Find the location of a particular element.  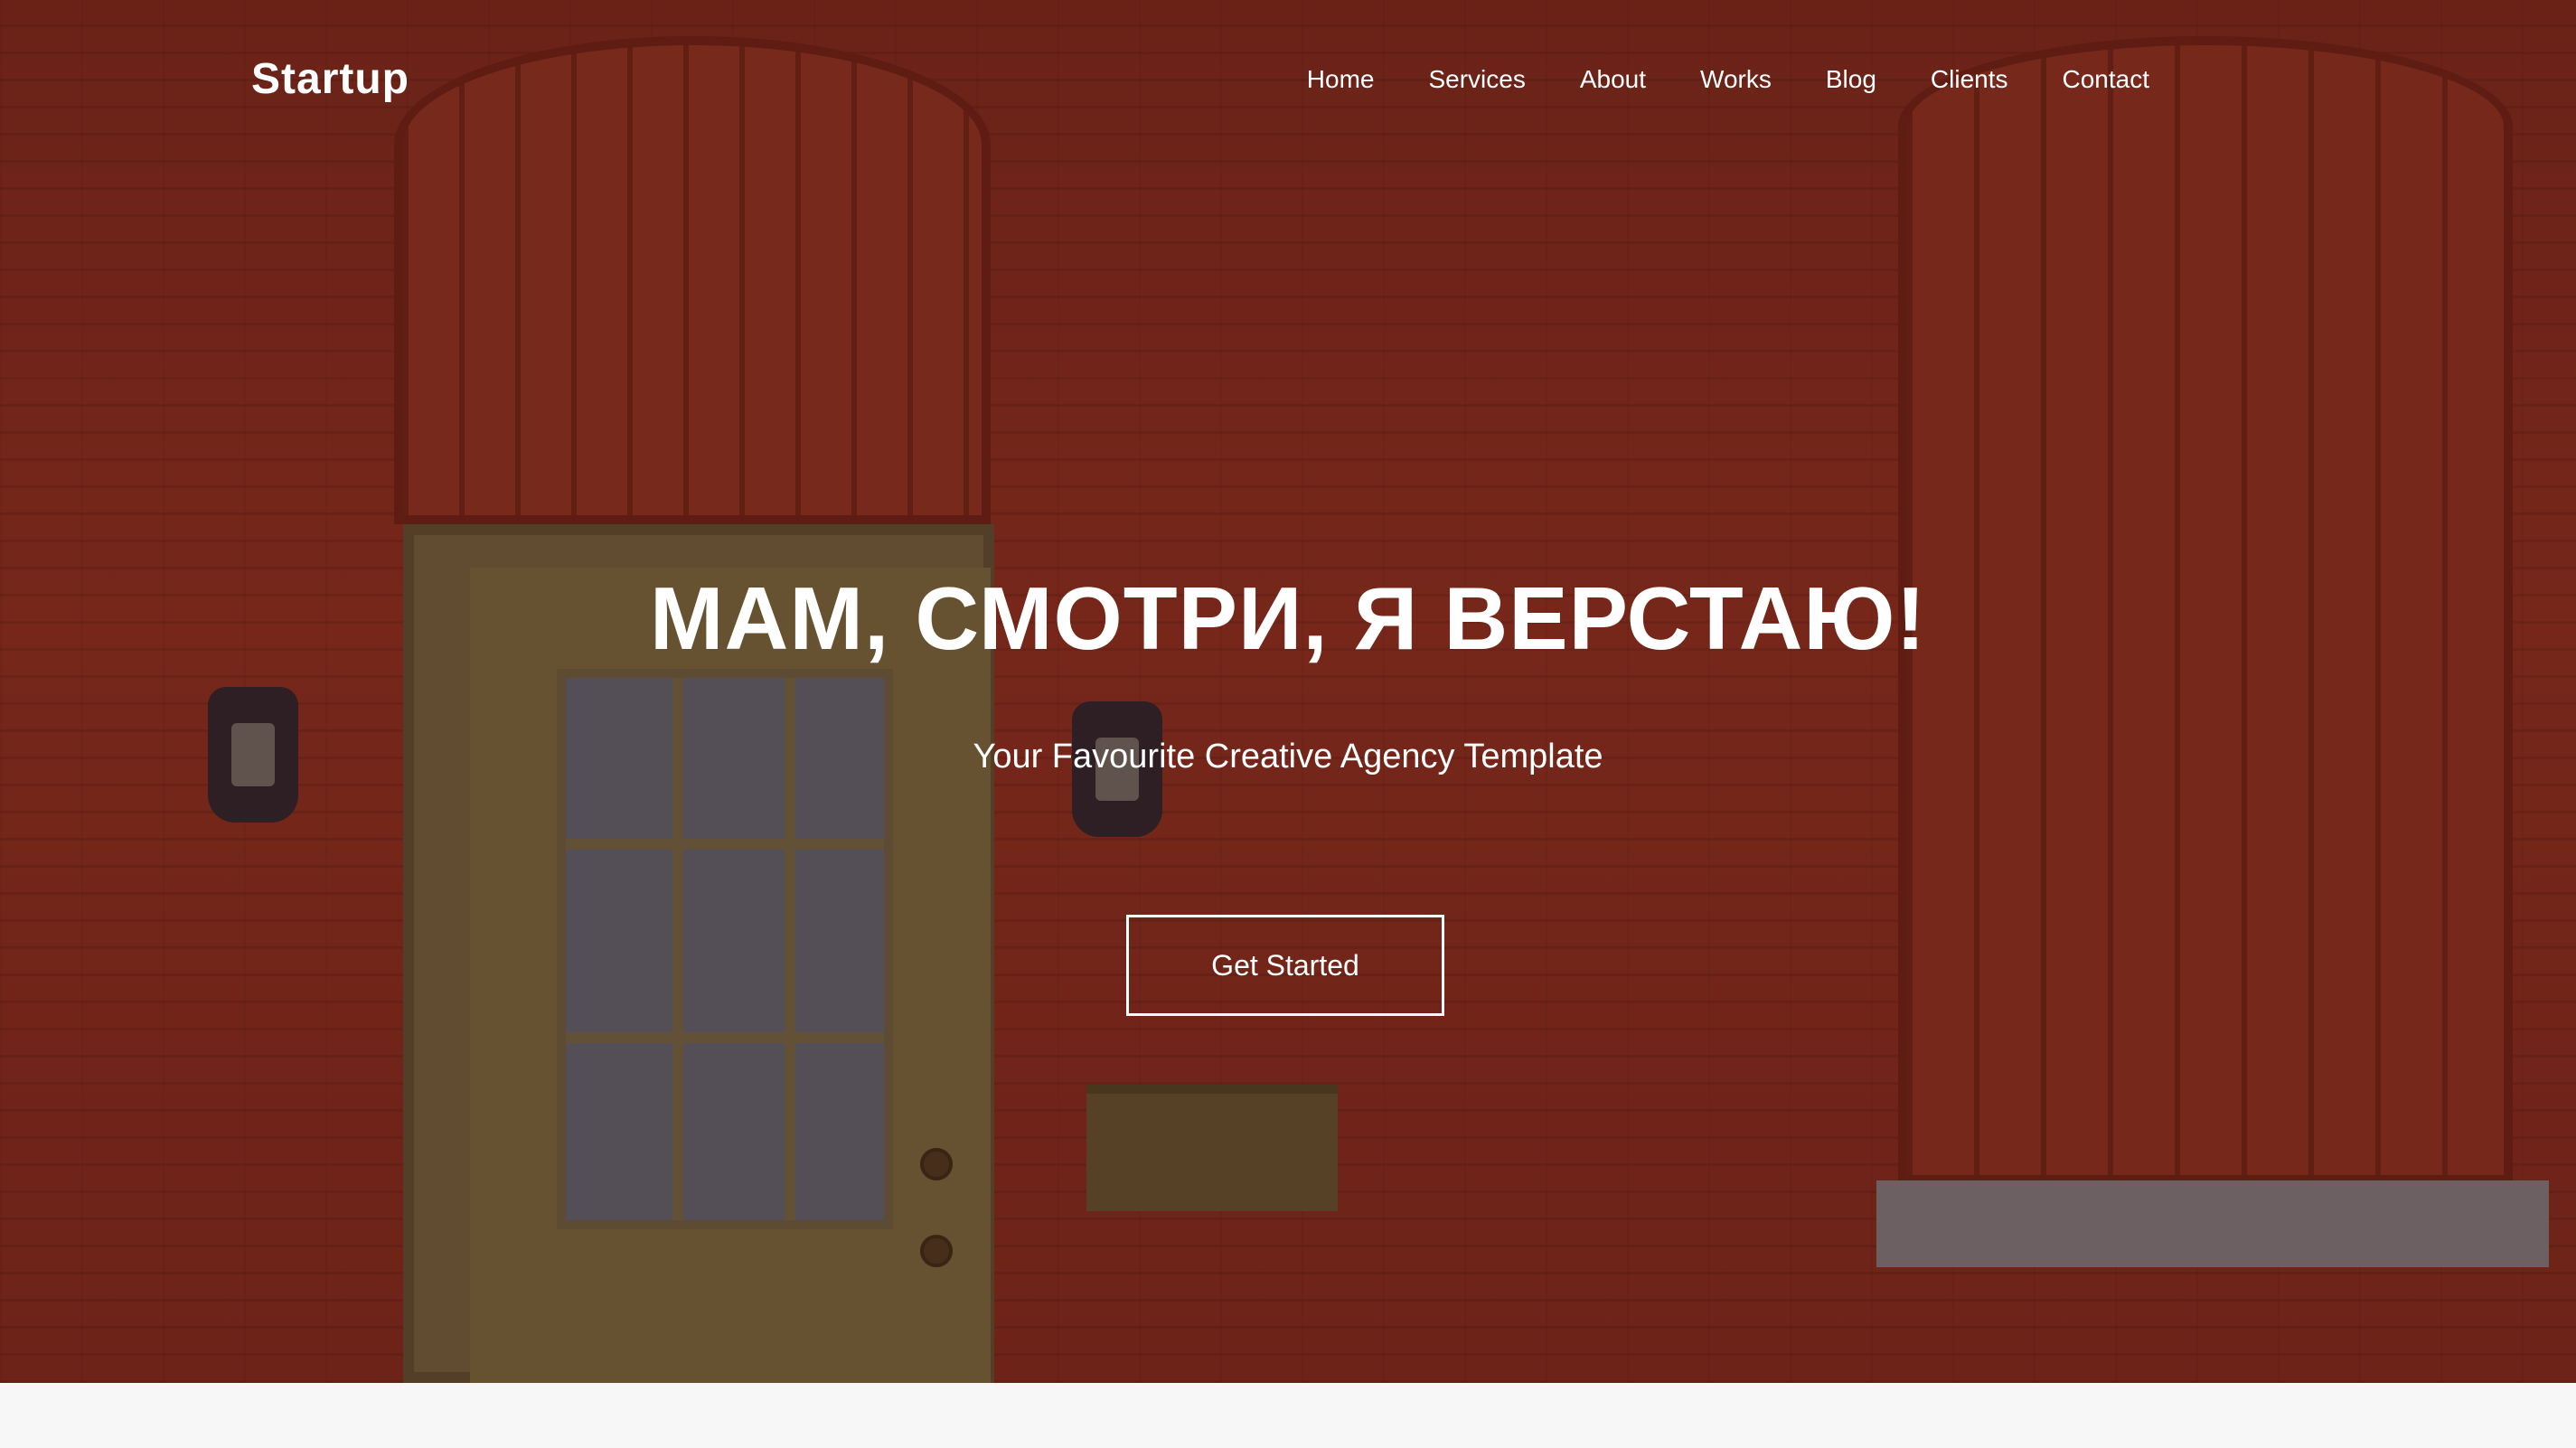

hero-subtitle: Your Favourite Creative Agency Template is located at coordinates (1288, 757).